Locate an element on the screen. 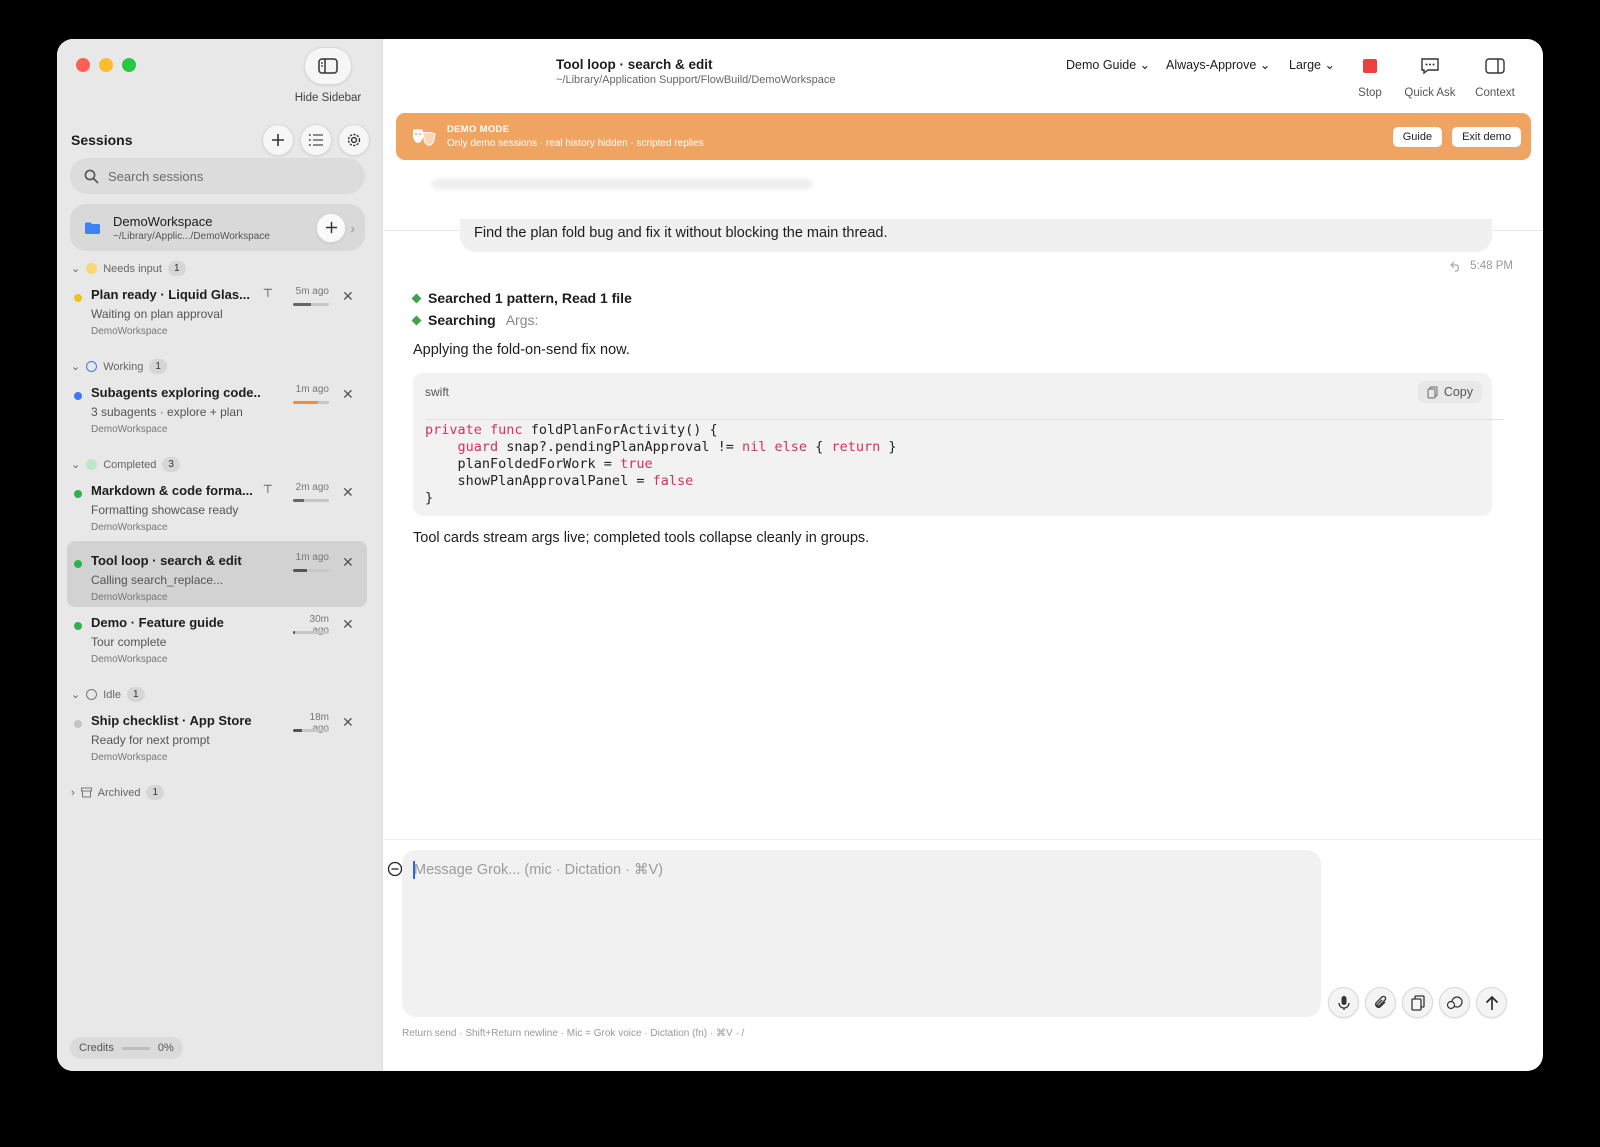 The image size is (1600, 1147). theater-masks-icon is located at coordinates (424, 137).